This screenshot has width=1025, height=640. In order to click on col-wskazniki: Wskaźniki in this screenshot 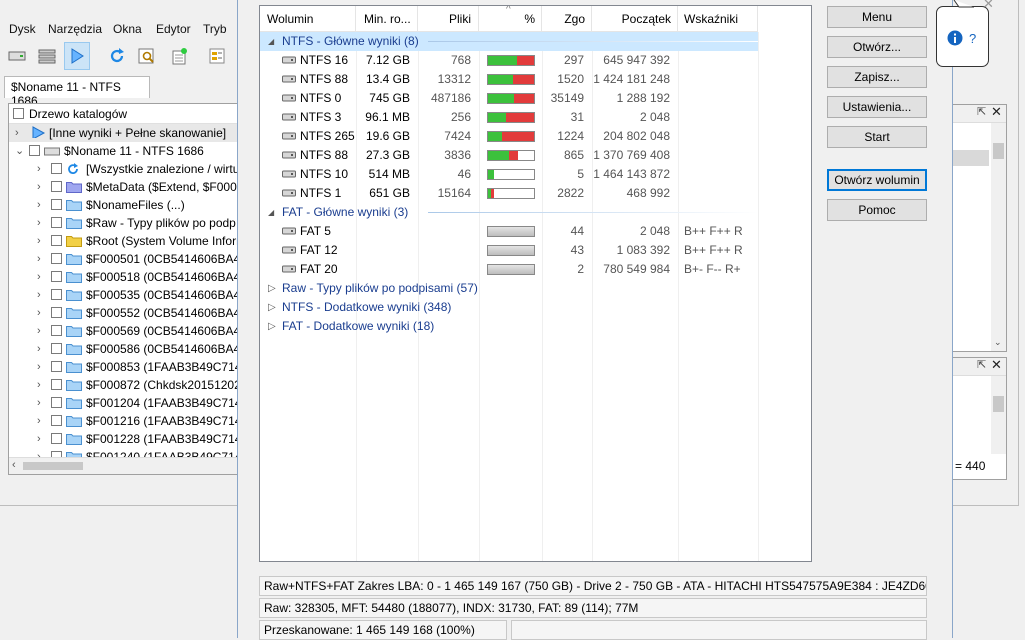, I will do `click(718, 19)`.